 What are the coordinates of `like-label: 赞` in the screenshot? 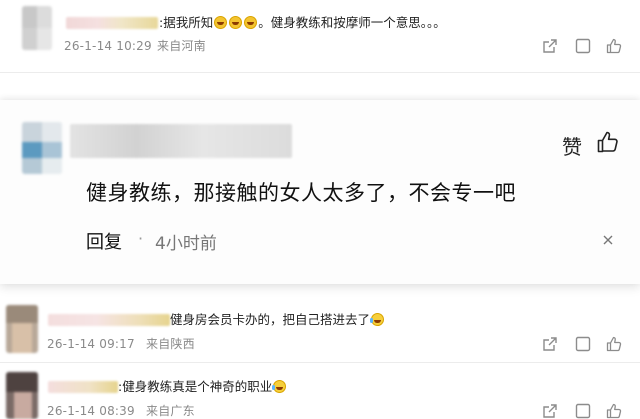 It's located at (572, 145).